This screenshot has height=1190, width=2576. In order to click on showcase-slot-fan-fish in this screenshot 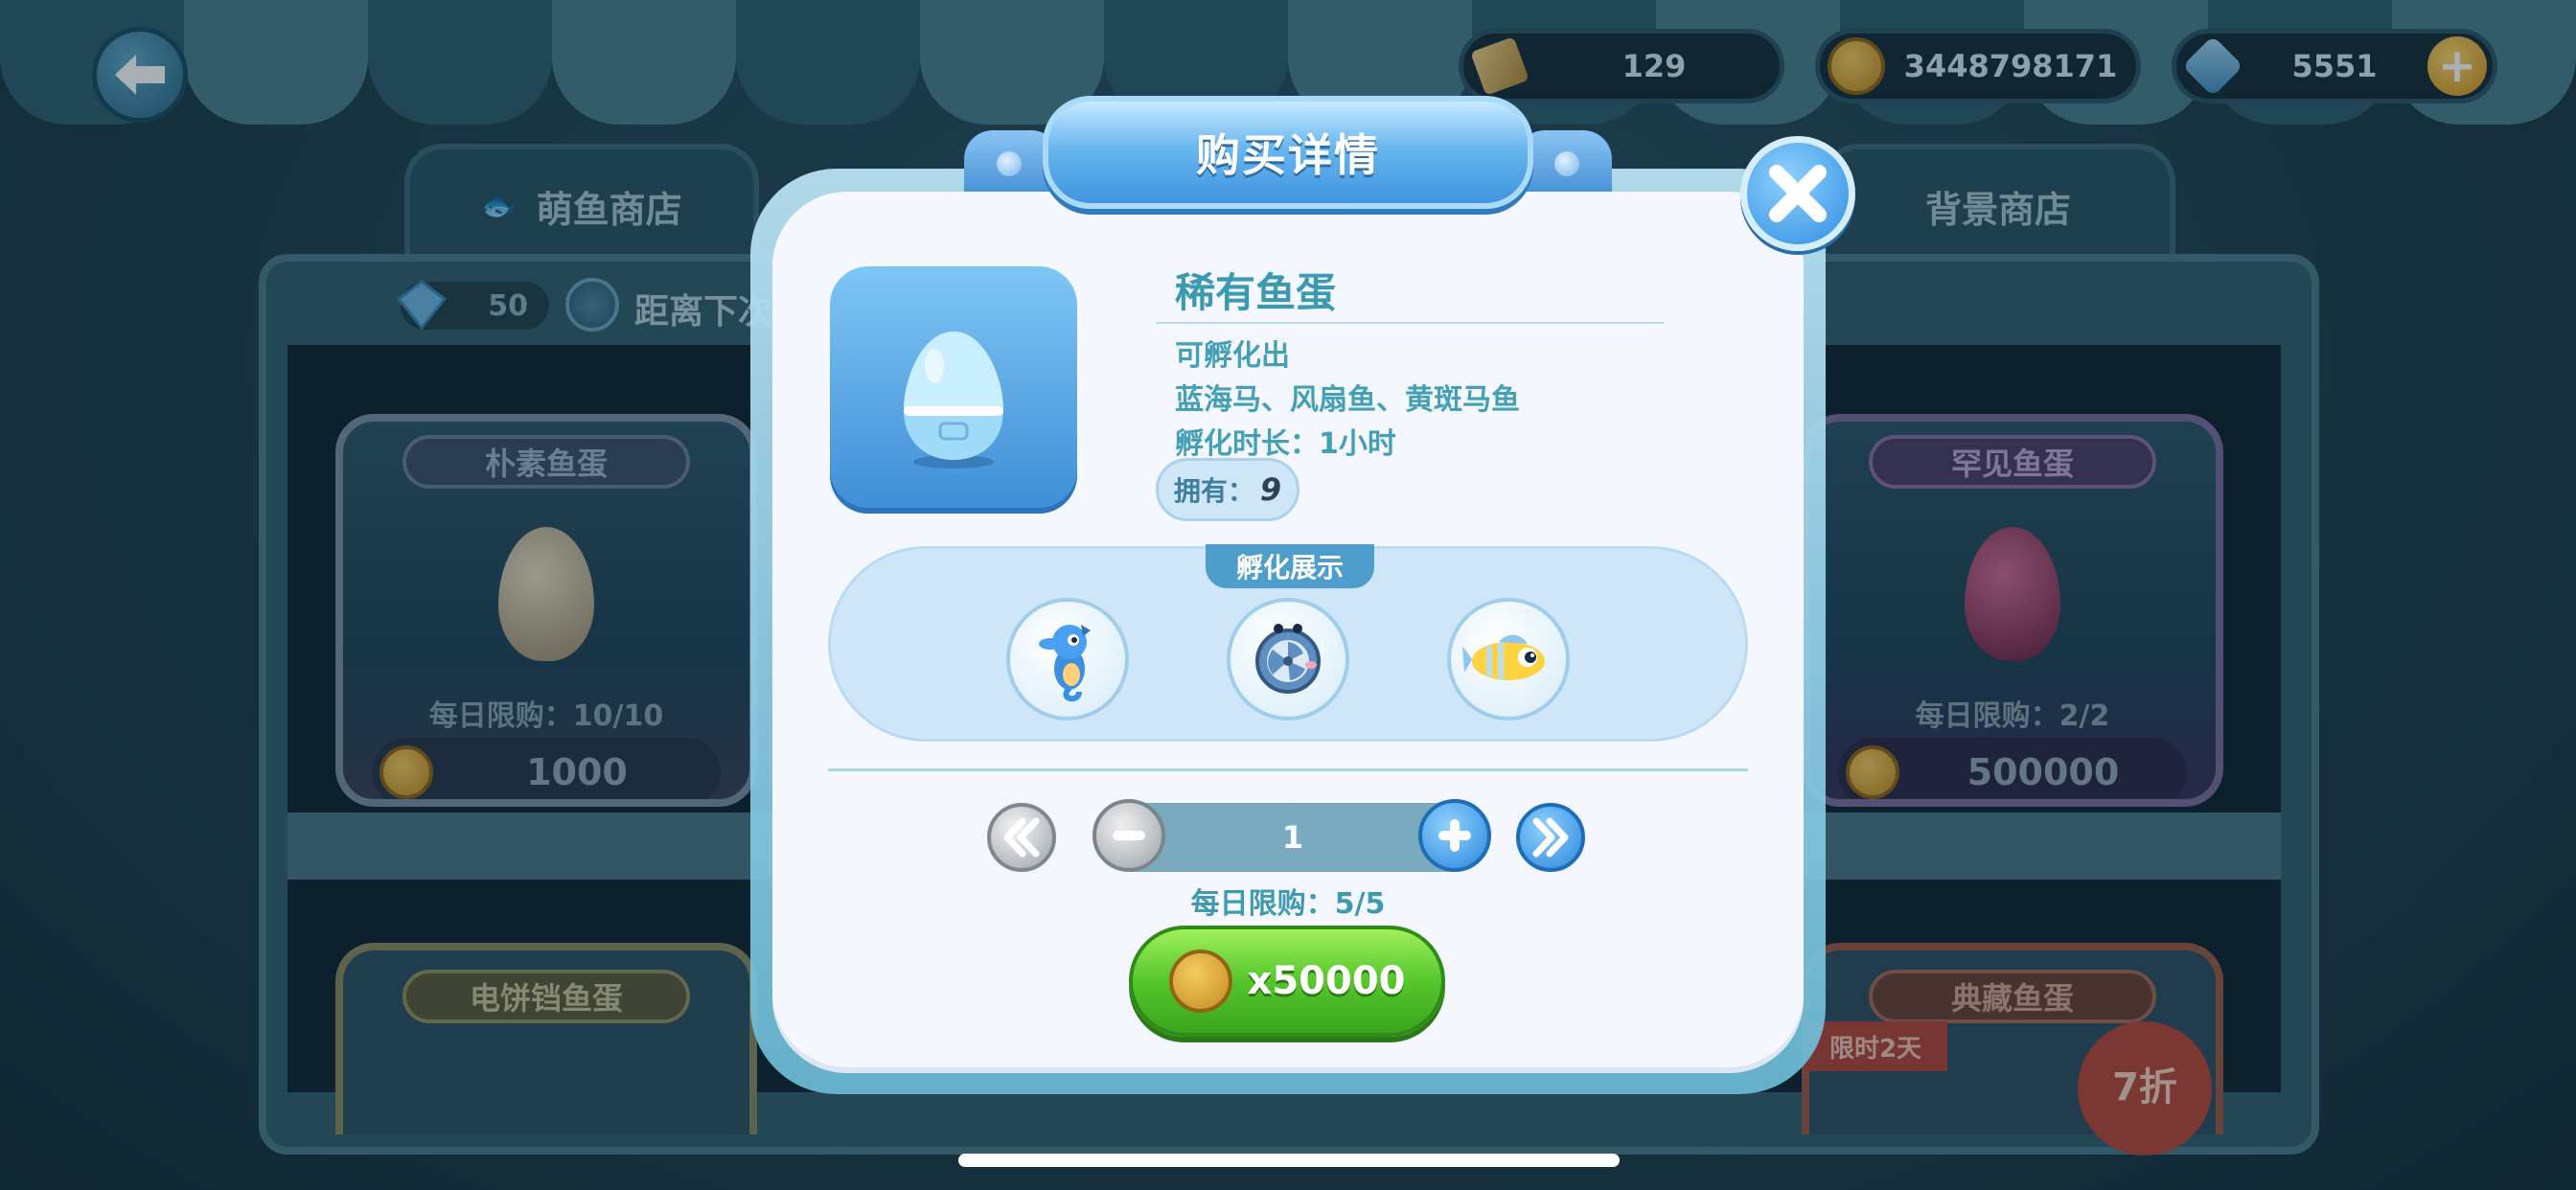, I will do `click(1288, 660)`.